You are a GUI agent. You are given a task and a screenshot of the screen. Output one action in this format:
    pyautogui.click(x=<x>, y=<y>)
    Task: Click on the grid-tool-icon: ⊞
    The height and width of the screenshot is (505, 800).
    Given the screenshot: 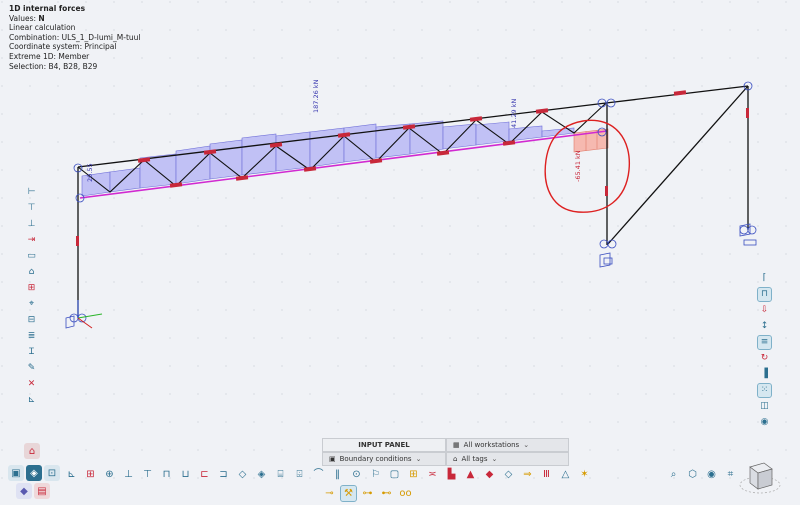 What is the action you would take?
    pyautogui.click(x=413, y=474)
    